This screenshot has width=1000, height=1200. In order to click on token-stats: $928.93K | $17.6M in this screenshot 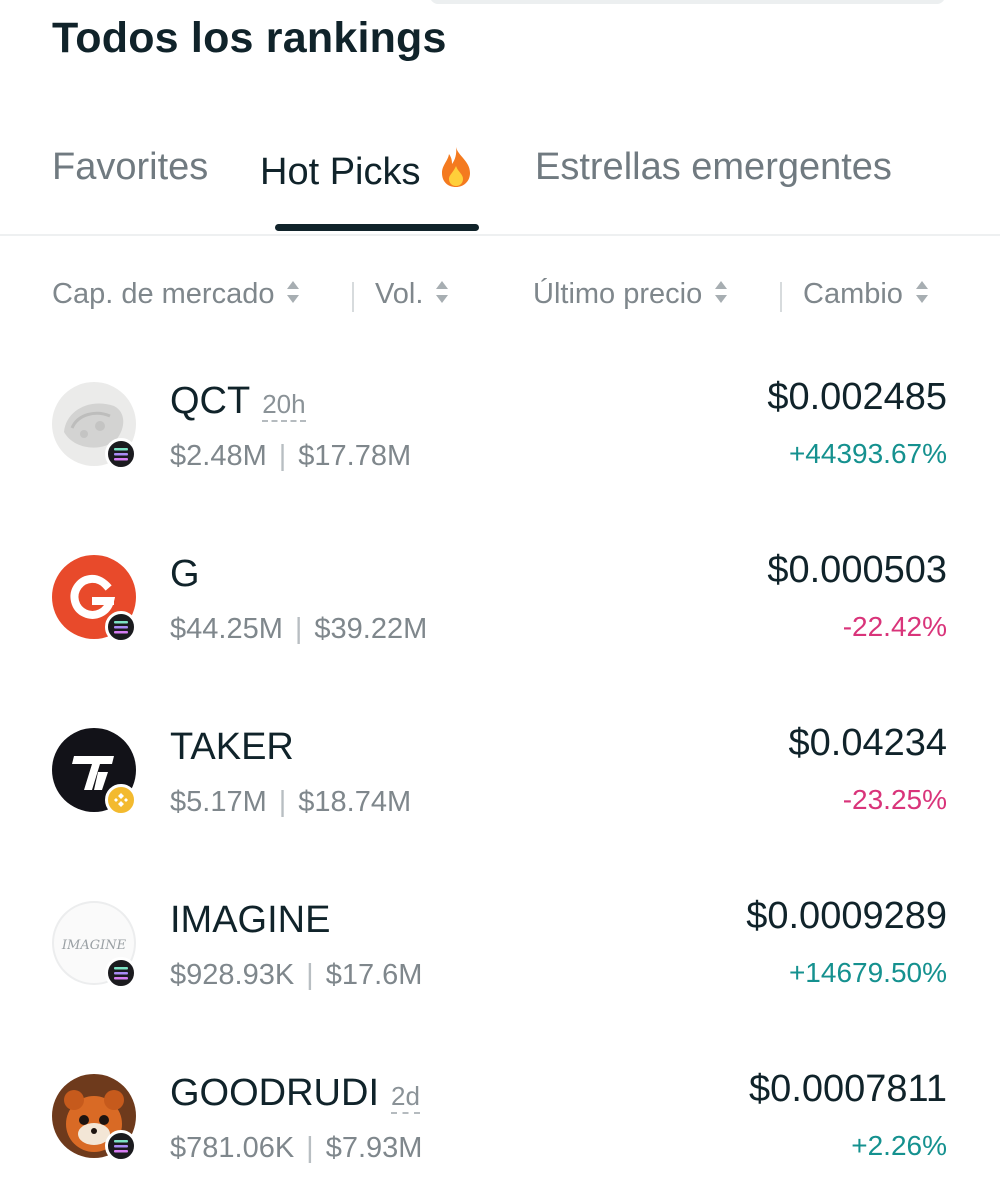, I will do `click(296, 975)`.